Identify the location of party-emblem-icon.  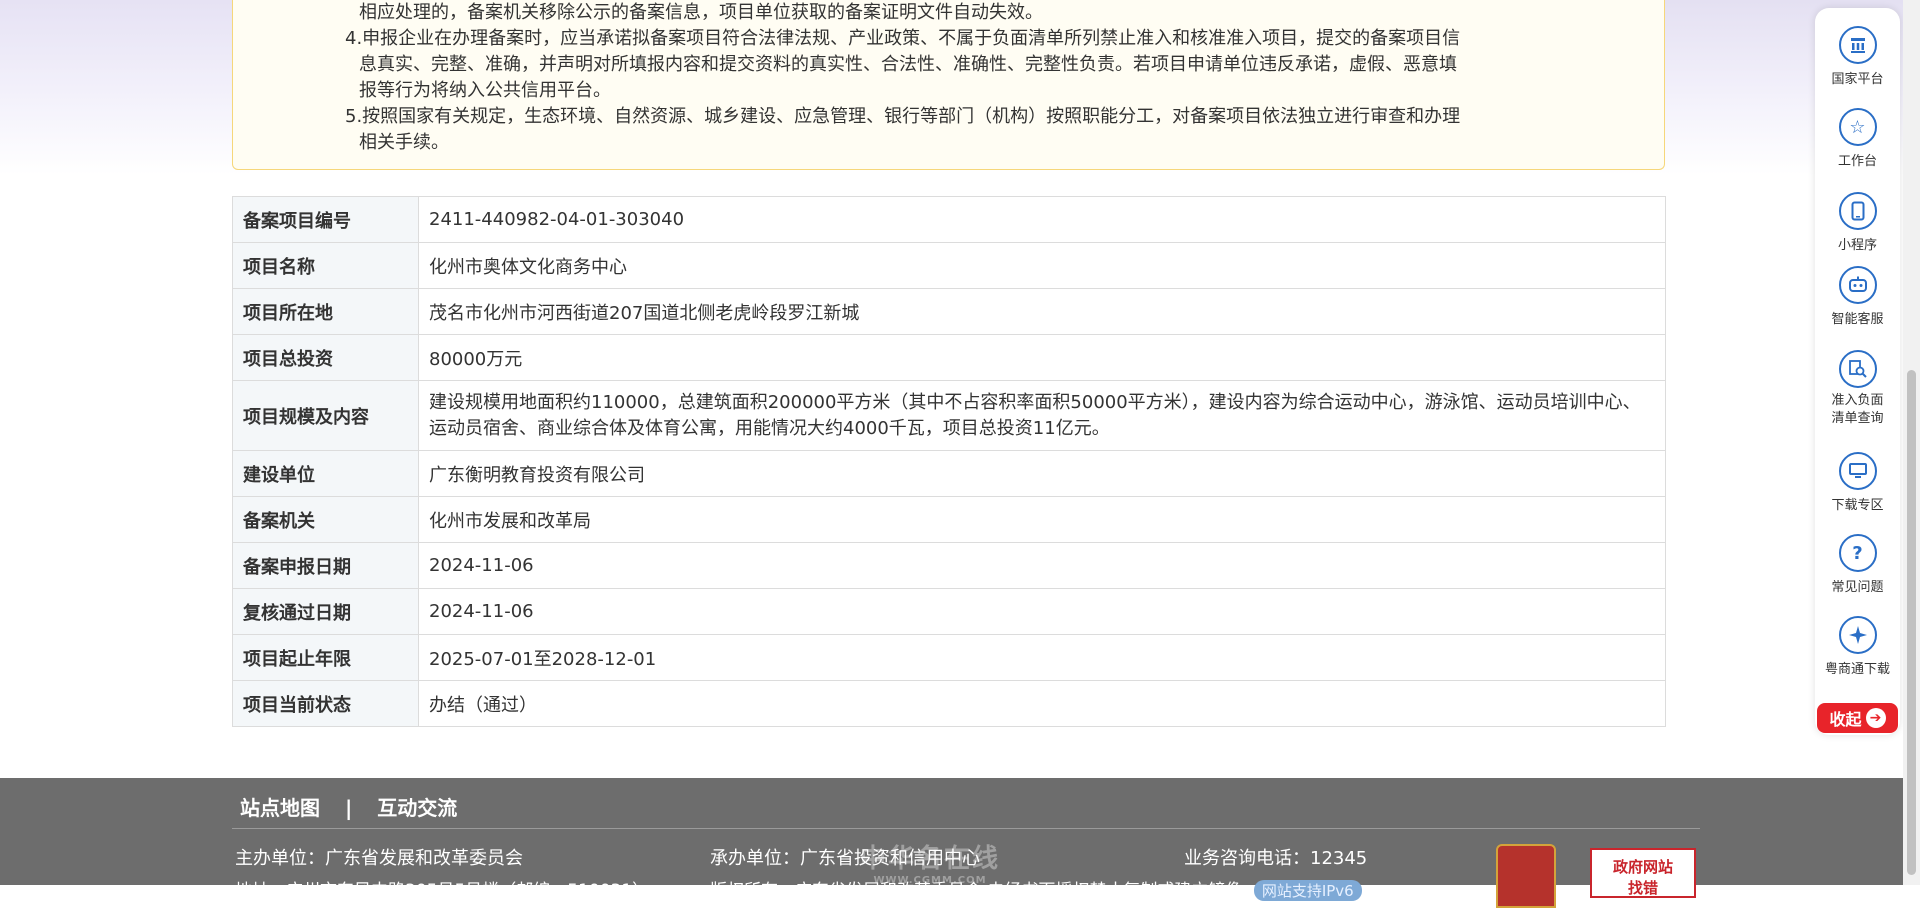
(1526, 876).